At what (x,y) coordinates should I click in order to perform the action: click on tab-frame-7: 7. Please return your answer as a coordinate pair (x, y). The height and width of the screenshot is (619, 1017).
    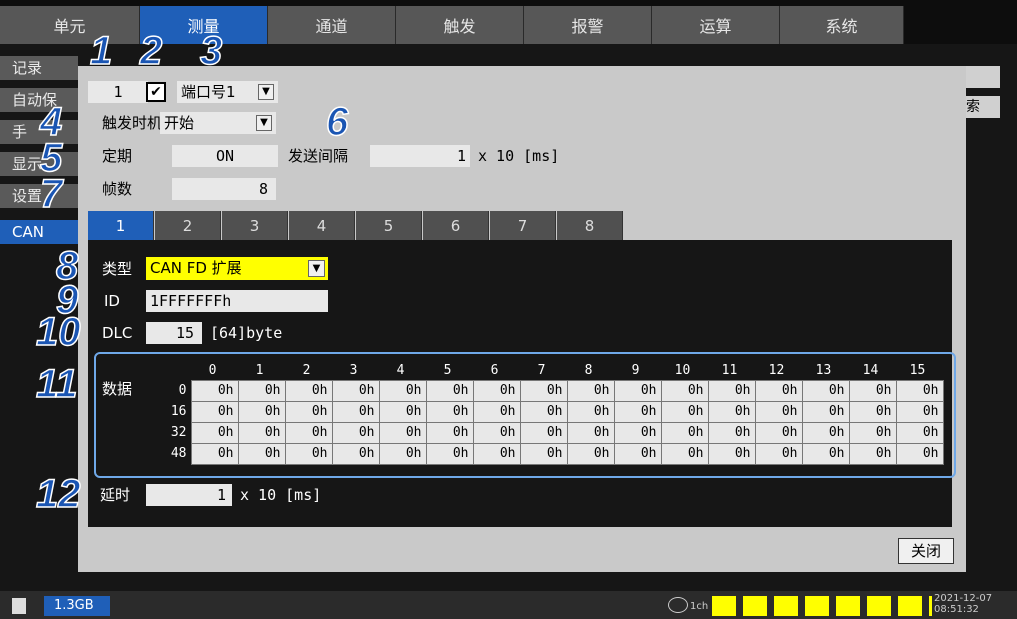
    Looking at the image, I should click on (523, 226).